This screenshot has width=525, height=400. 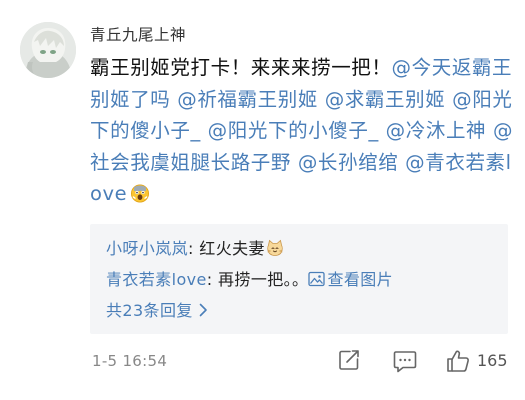 What do you see at coordinates (436, 130) in the screenshot?
I see `mention-link: @冷沐上神` at bounding box center [436, 130].